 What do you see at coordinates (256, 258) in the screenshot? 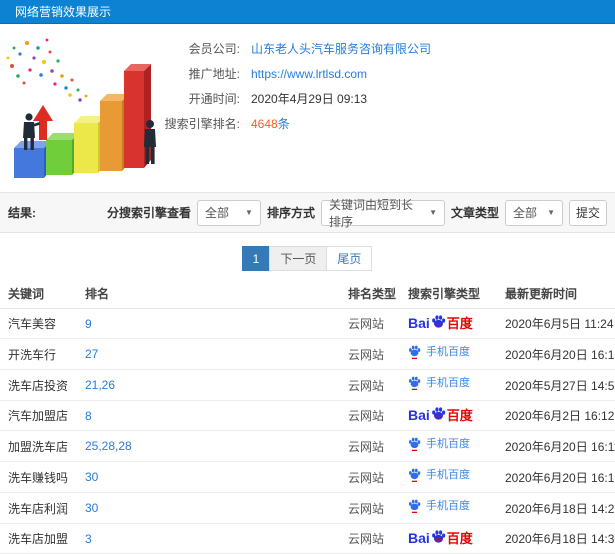
I see `page-1-button: 1` at bounding box center [256, 258].